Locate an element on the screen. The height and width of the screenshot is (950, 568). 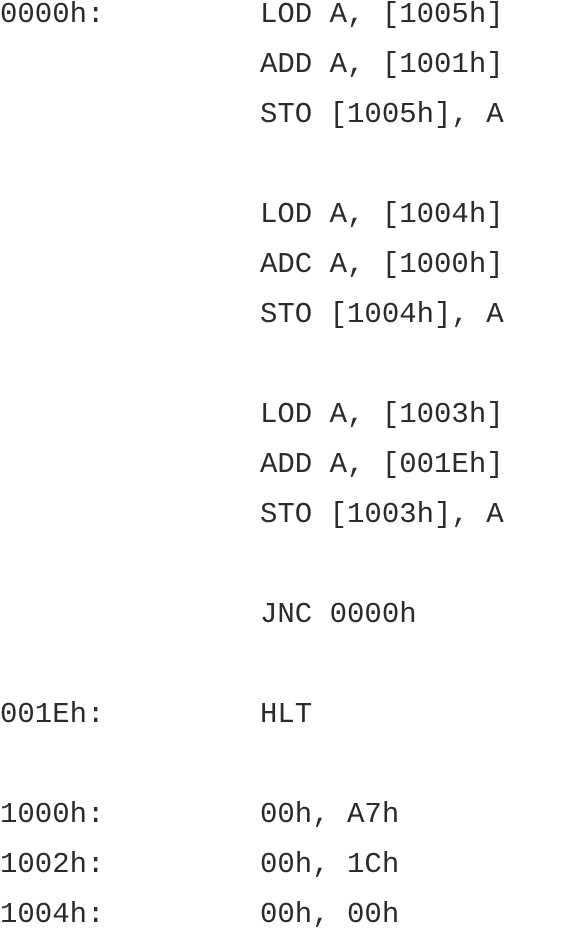
code-line: ADC A, [1000h] is located at coordinates (284, 275).